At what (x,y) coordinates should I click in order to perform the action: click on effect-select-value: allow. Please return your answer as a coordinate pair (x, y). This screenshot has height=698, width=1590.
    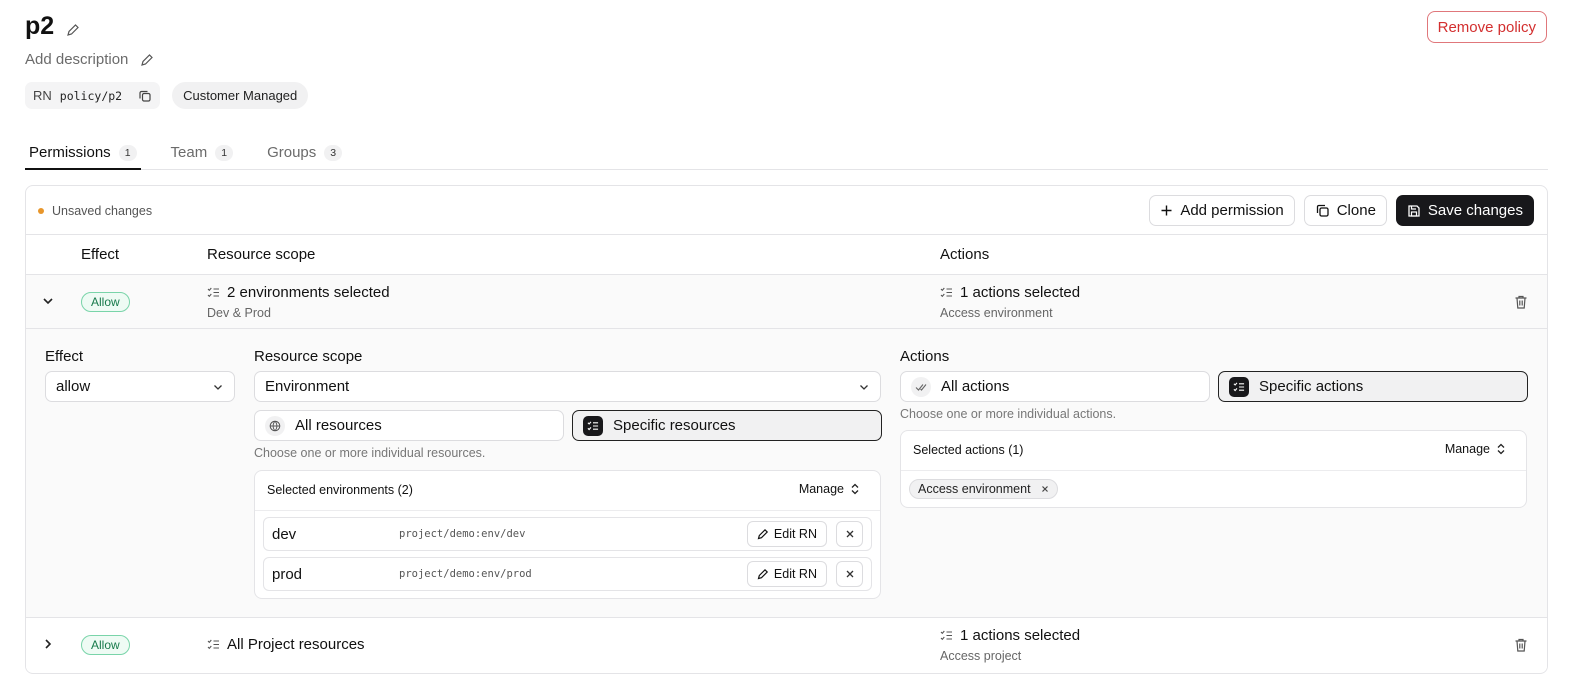
    Looking at the image, I should click on (73, 386).